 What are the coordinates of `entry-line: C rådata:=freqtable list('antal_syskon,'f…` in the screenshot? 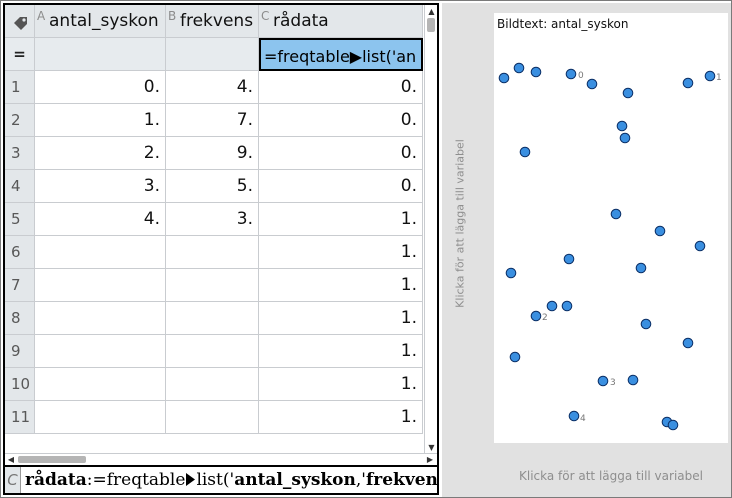 It's located at (221, 479).